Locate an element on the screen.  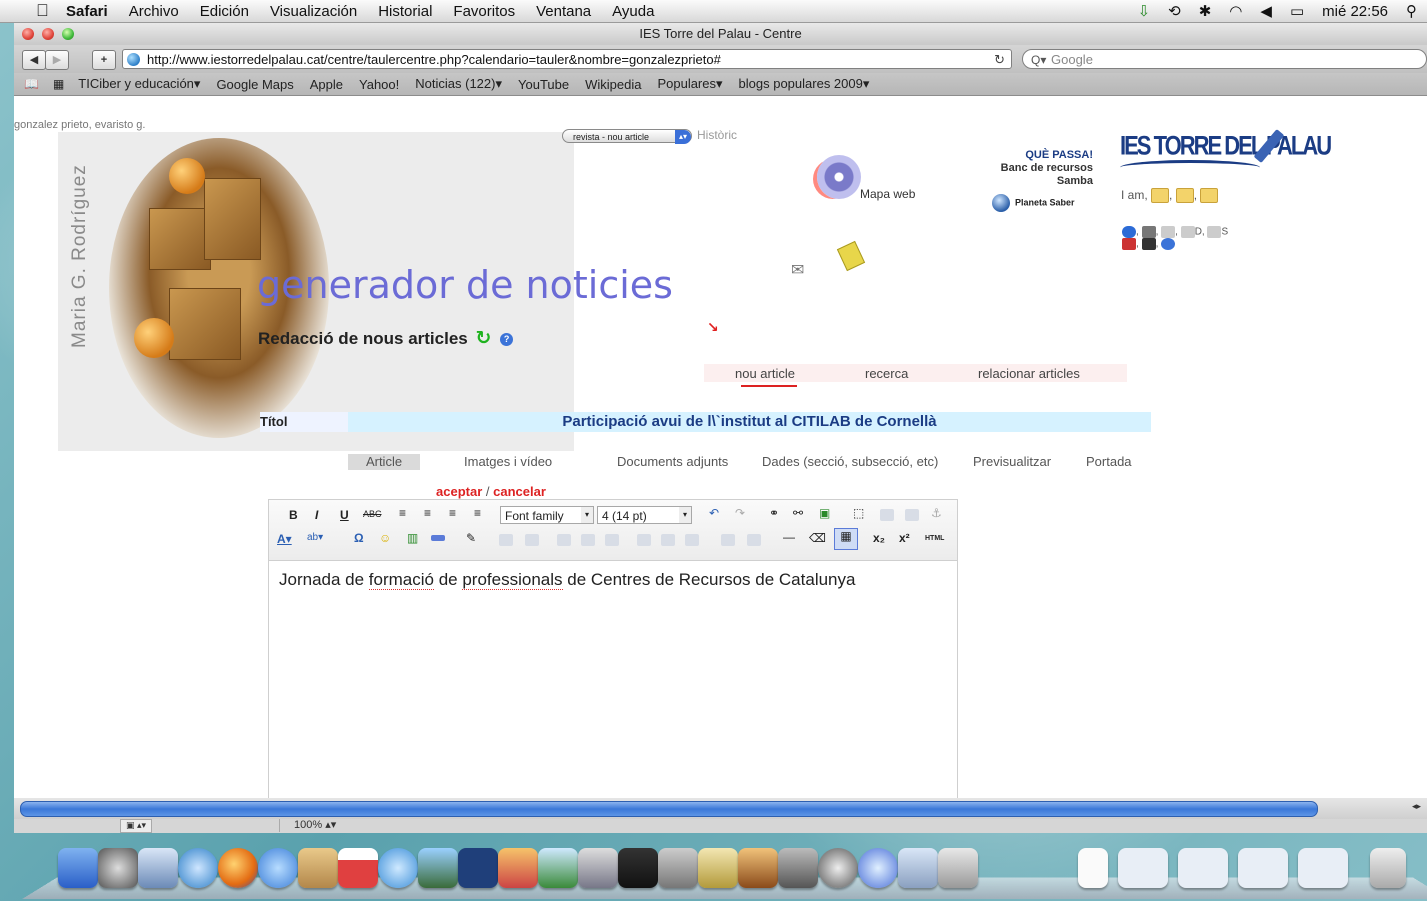
tab-nou-article: nou article is located at coordinates (765, 373).